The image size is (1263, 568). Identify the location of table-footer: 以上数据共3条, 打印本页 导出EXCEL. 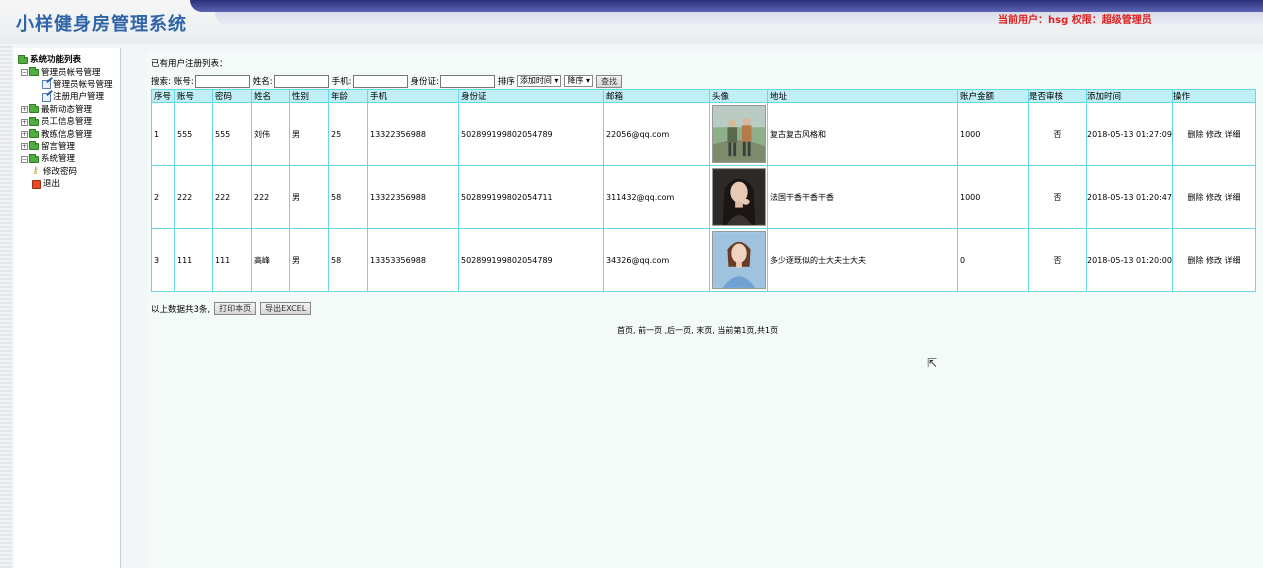
(231, 308).